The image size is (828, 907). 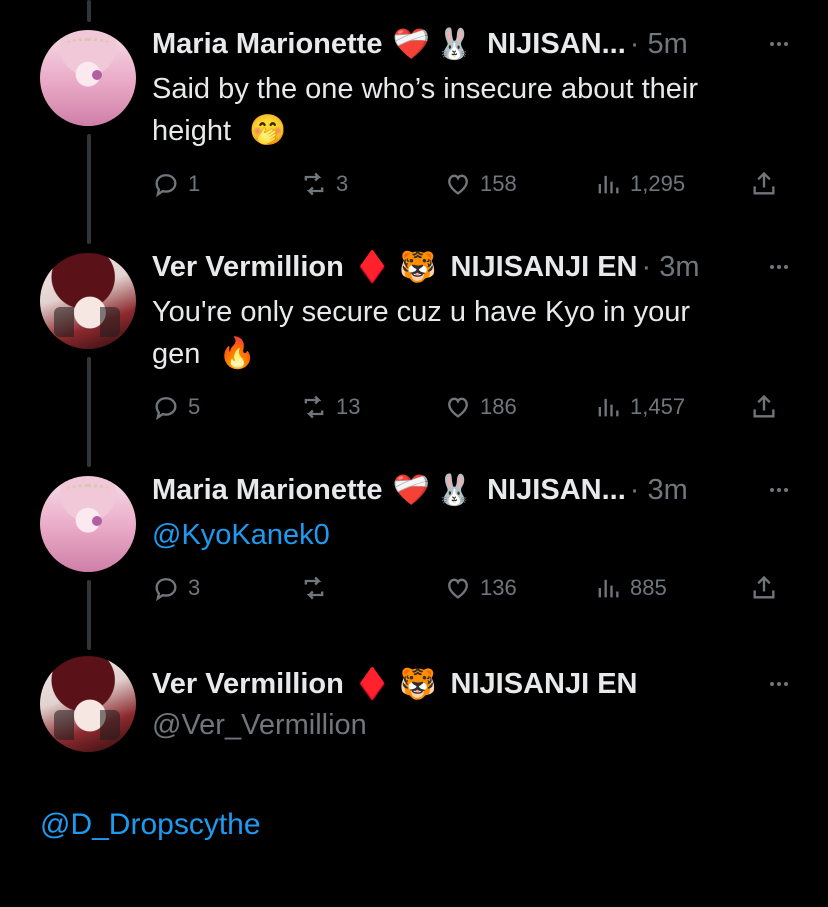 What do you see at coordinates (467, 725) in the screenshot?
I see `tweet-handle: @Ver_Vermillion` at bounding box center [467, 725].